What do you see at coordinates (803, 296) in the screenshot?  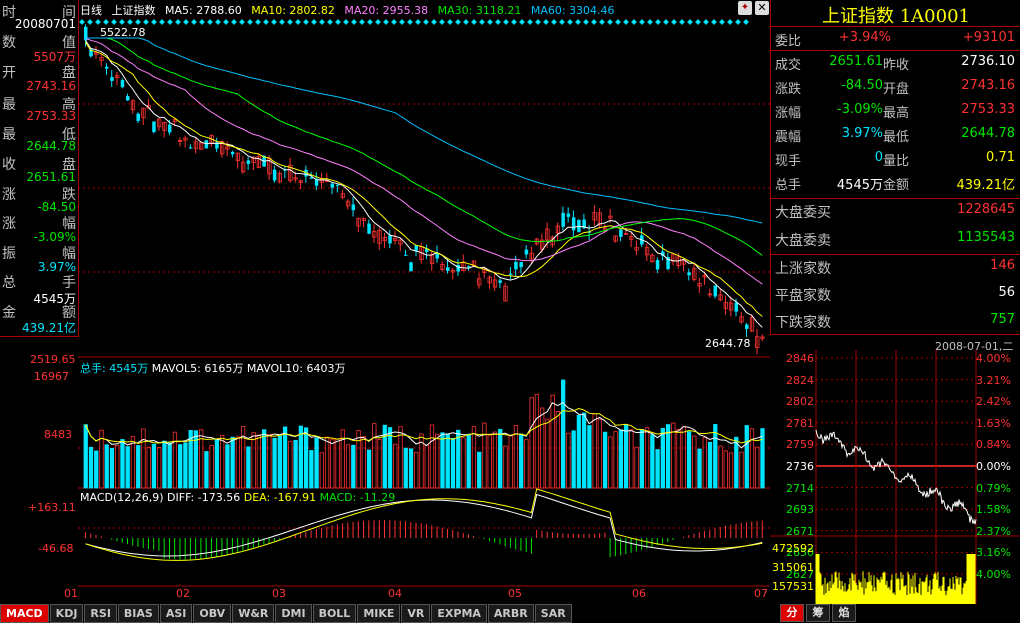 I see `market-key: 平盘家数` at bounding box center [803, 296].